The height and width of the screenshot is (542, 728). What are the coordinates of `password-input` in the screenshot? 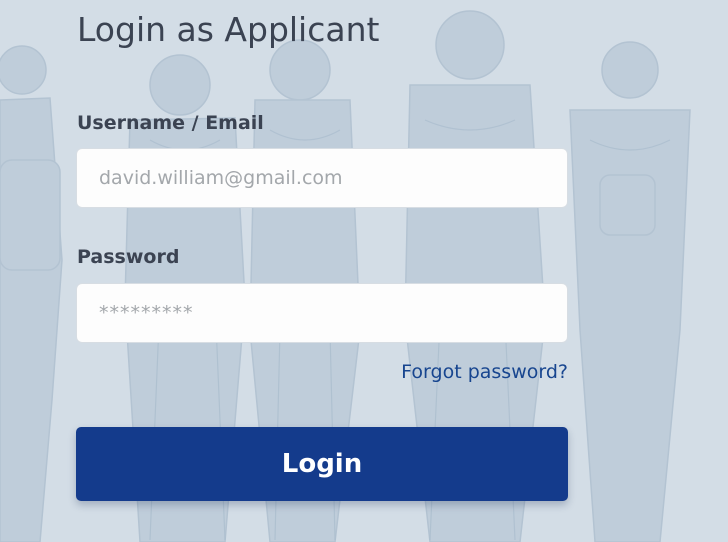 It's located at (322, 313).